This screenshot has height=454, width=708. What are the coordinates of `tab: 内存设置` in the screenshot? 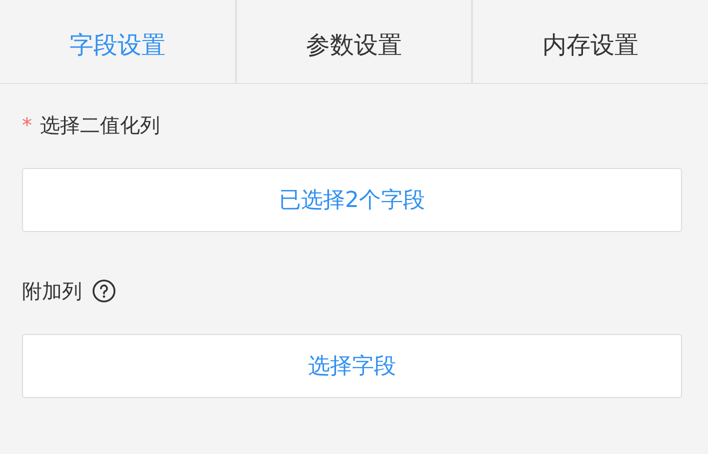 It's located at (589, 41).